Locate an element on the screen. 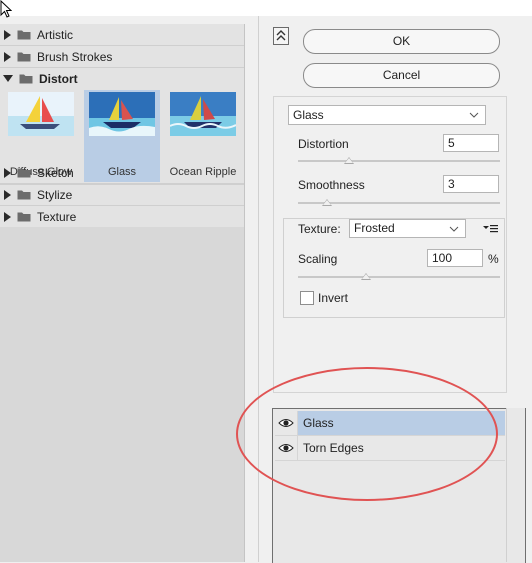  layer-name: Torn Edges is located at coordinates (333, 448).